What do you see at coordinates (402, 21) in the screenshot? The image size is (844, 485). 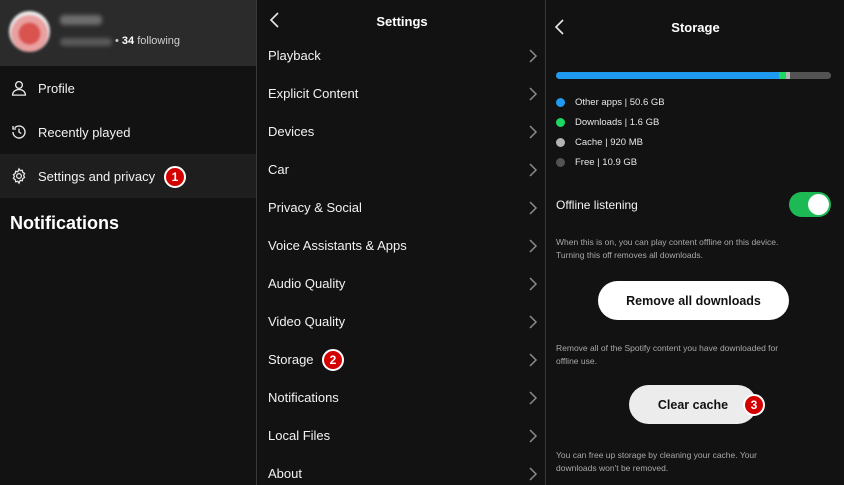 I see `page-title: Settings` at bounding box center [402, 21].